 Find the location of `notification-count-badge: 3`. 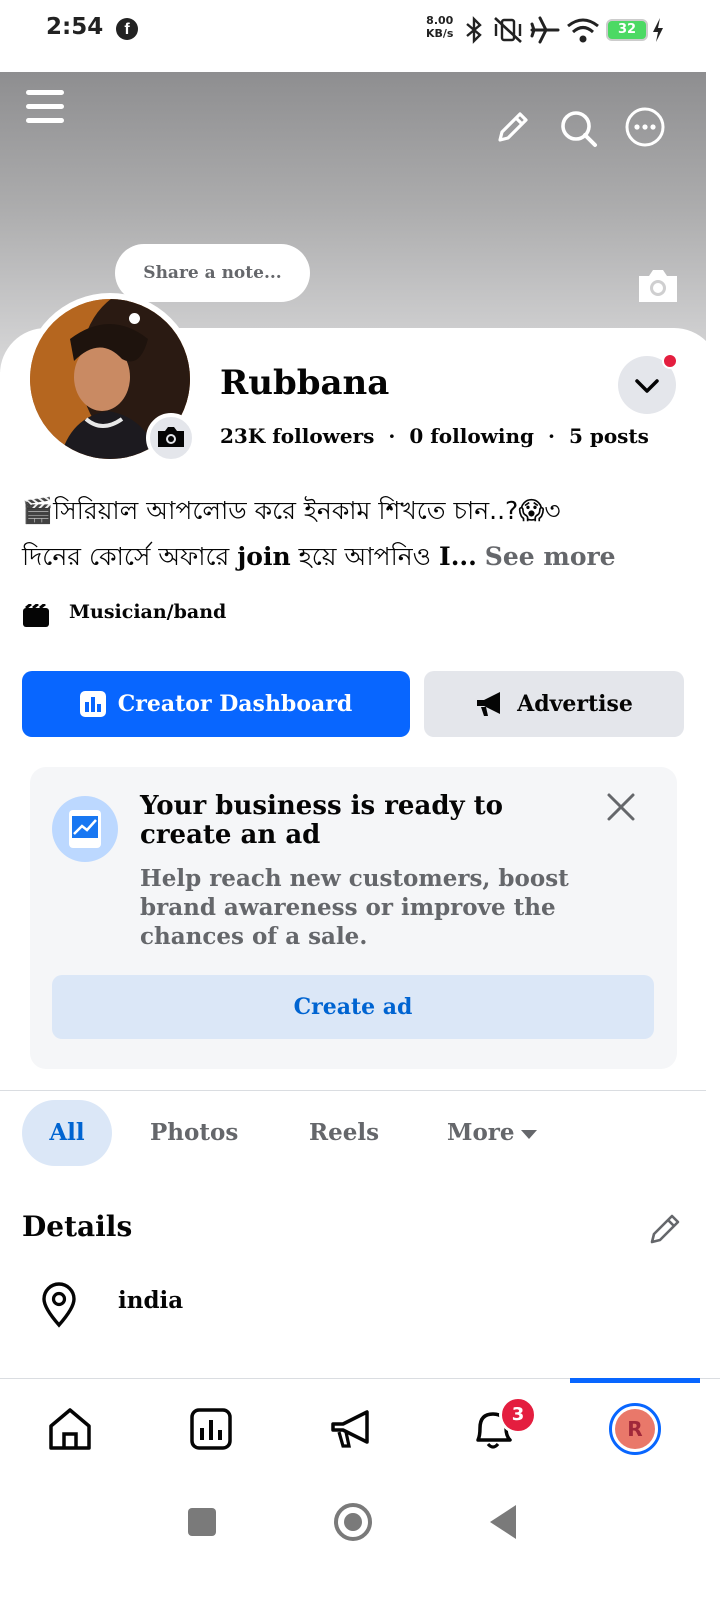

notification-count-badge: 3 is located at coordinates (518, 1415).